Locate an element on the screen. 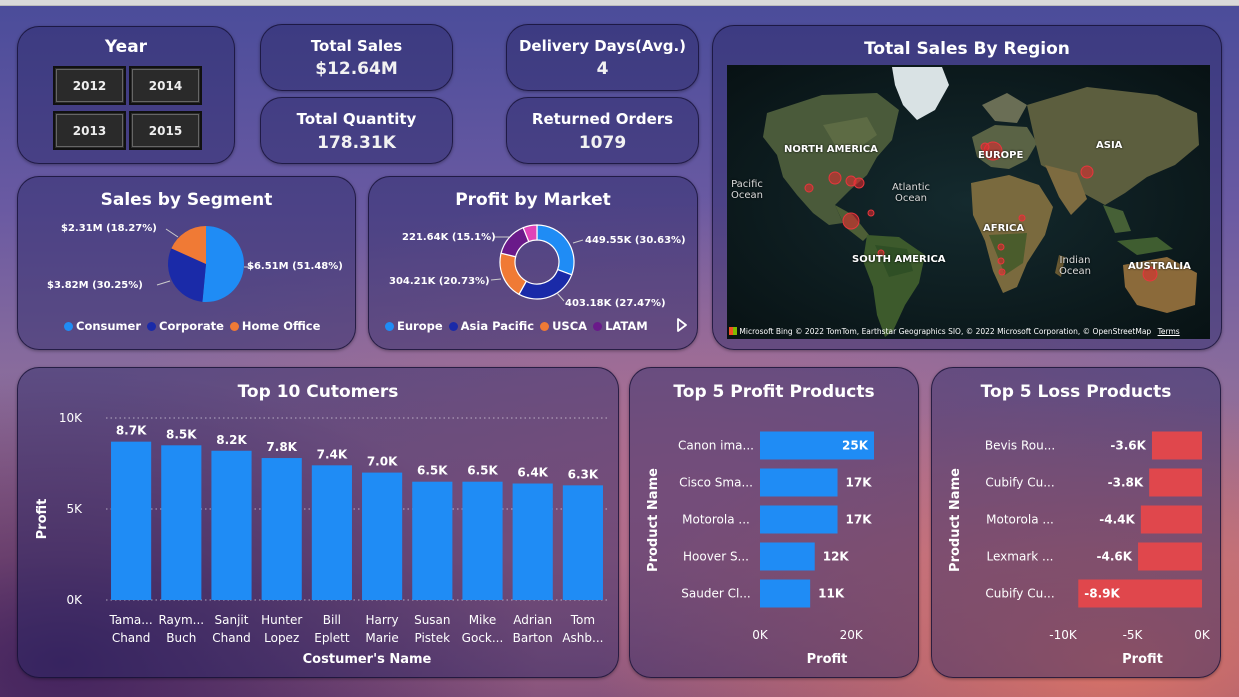  map-label-australia: AUSTRALIA is located at coordinates (1159, 266).